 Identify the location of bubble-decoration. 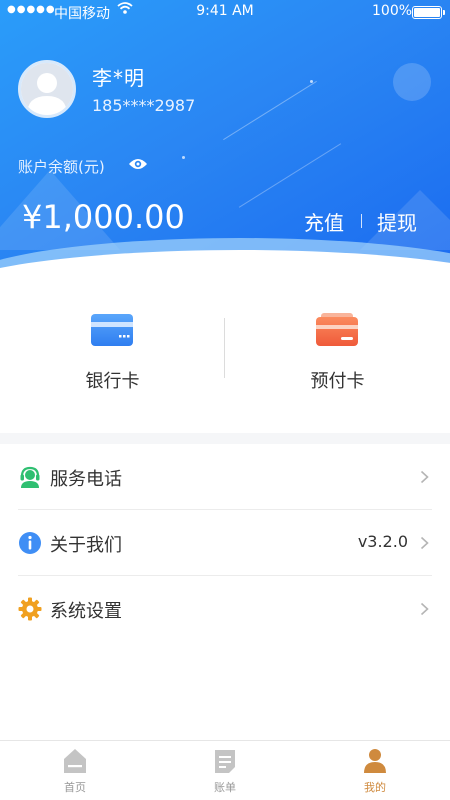
(412, 82).